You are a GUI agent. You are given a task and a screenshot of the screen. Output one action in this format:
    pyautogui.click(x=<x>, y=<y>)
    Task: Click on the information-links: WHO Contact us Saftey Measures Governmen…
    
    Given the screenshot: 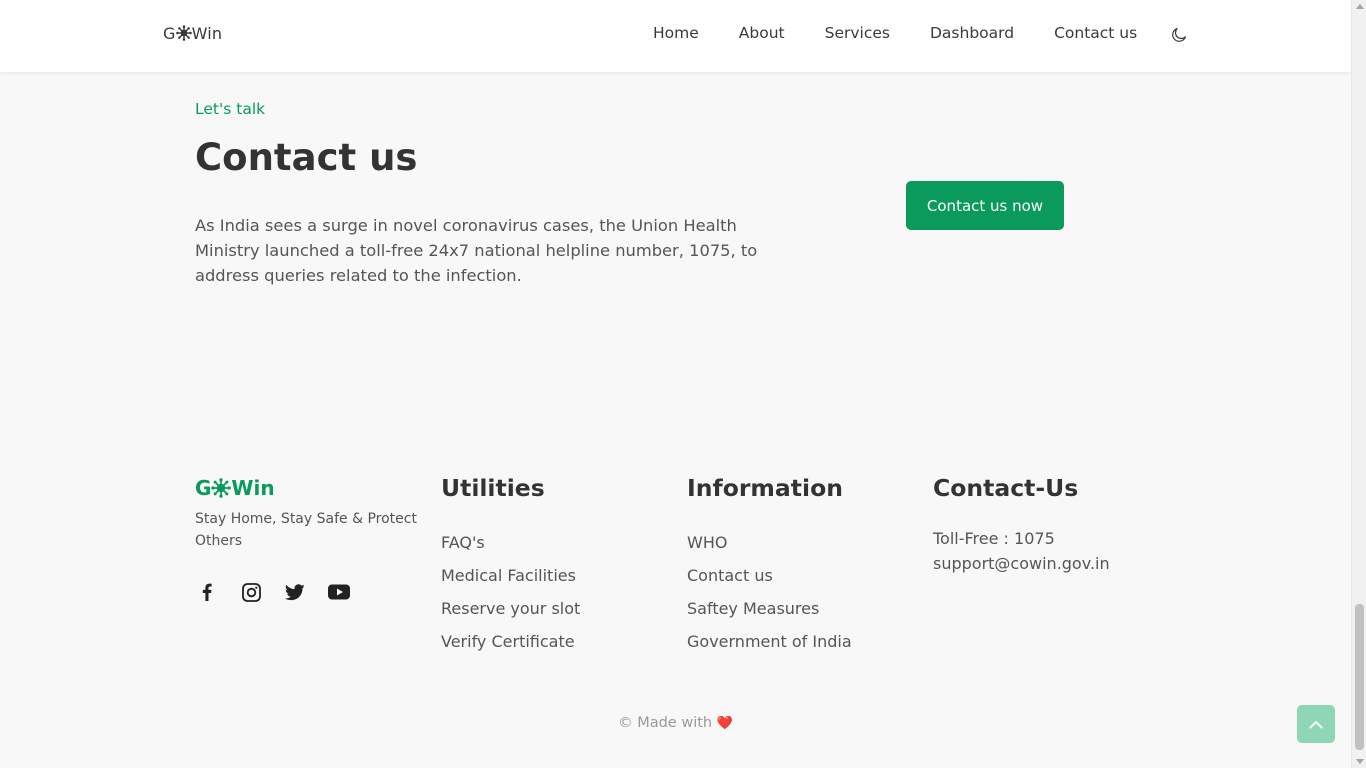 What is the action you would take?
    pyautogui.click(x=769, y=592)
    